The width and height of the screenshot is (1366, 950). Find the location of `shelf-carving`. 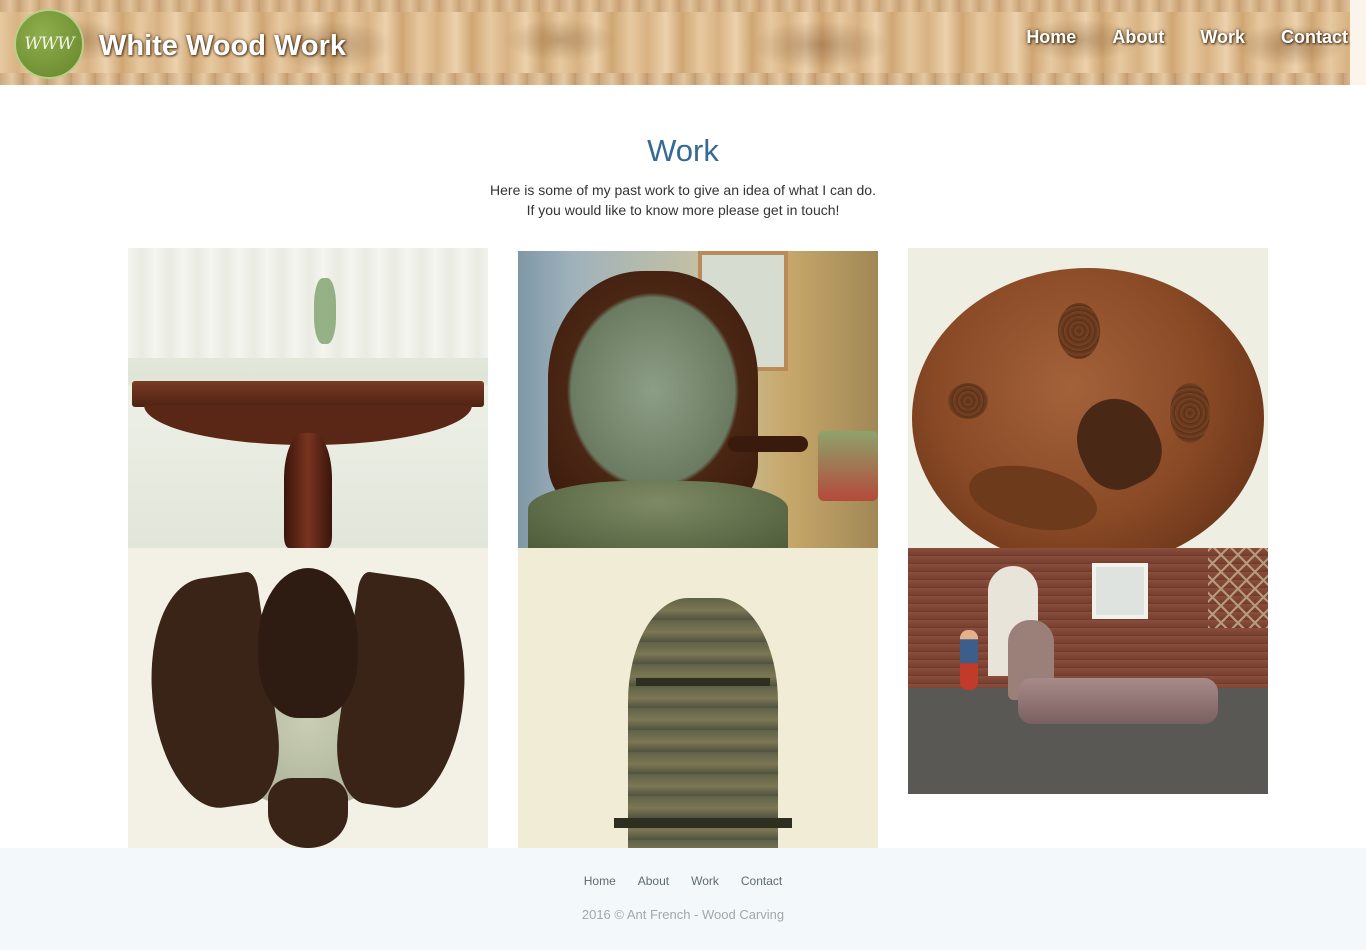

shelf-carving is located at coordinates (703, 723).